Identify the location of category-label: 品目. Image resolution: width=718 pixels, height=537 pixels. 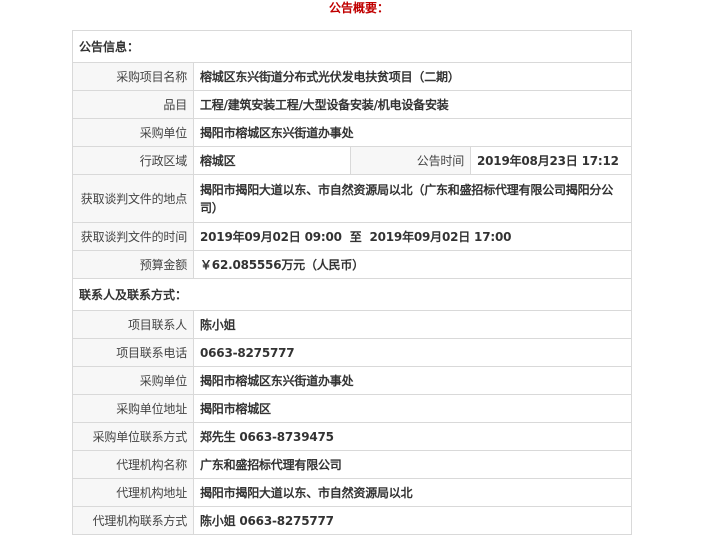
(133, 104).